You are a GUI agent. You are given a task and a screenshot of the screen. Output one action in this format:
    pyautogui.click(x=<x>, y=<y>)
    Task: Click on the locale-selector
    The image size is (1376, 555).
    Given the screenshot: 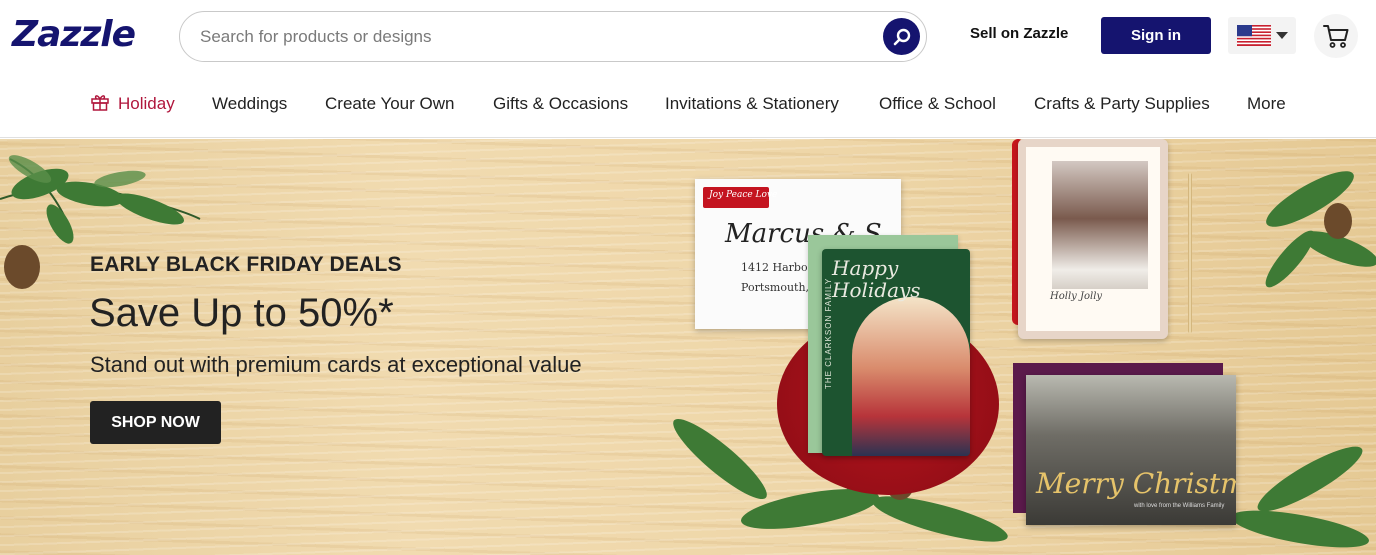 What is the action you would take?
    pyautogui.click(x=1262, y=35)
    